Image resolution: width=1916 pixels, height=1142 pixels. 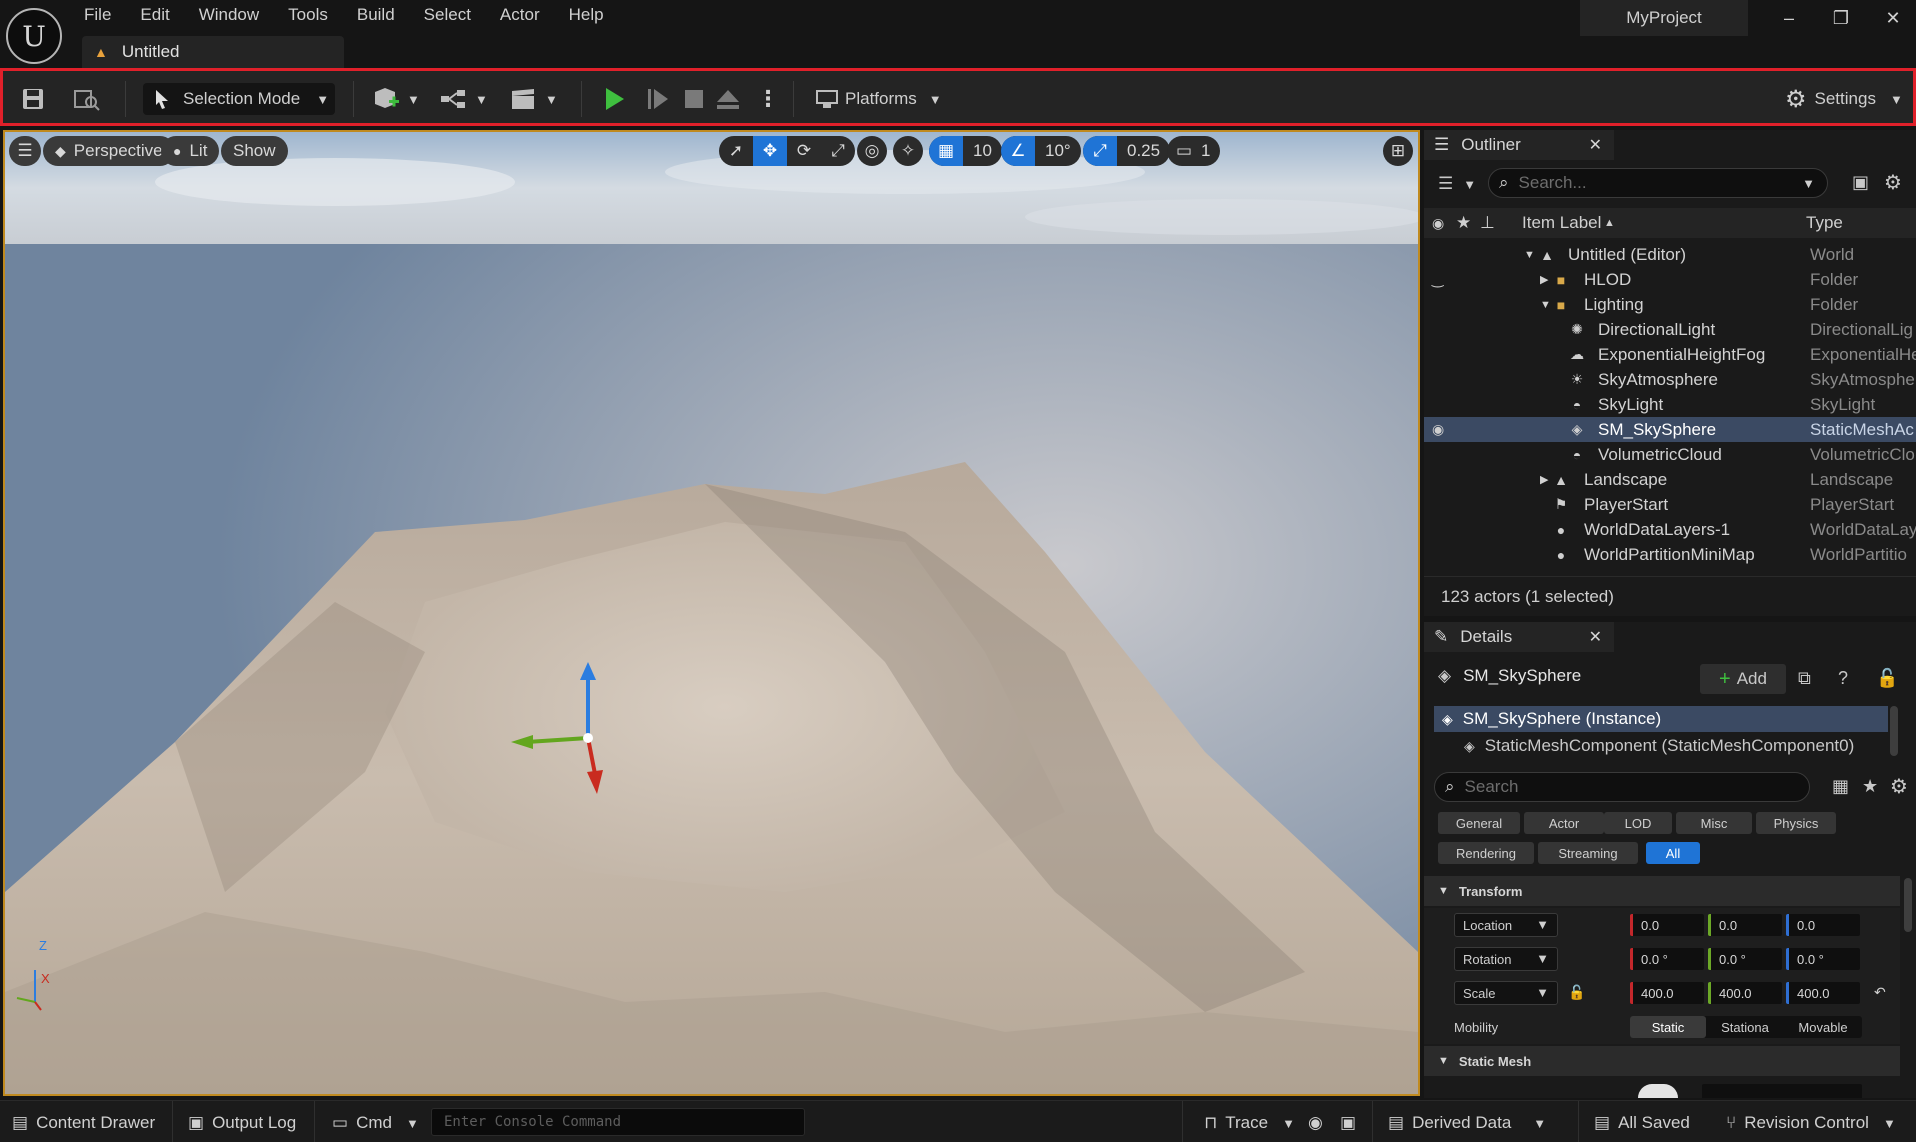 What do you see at coordinates (1622, 787) in the screenshot?
I see `details-search-input: ⌕ Search` at bounding box center [1622, 787].